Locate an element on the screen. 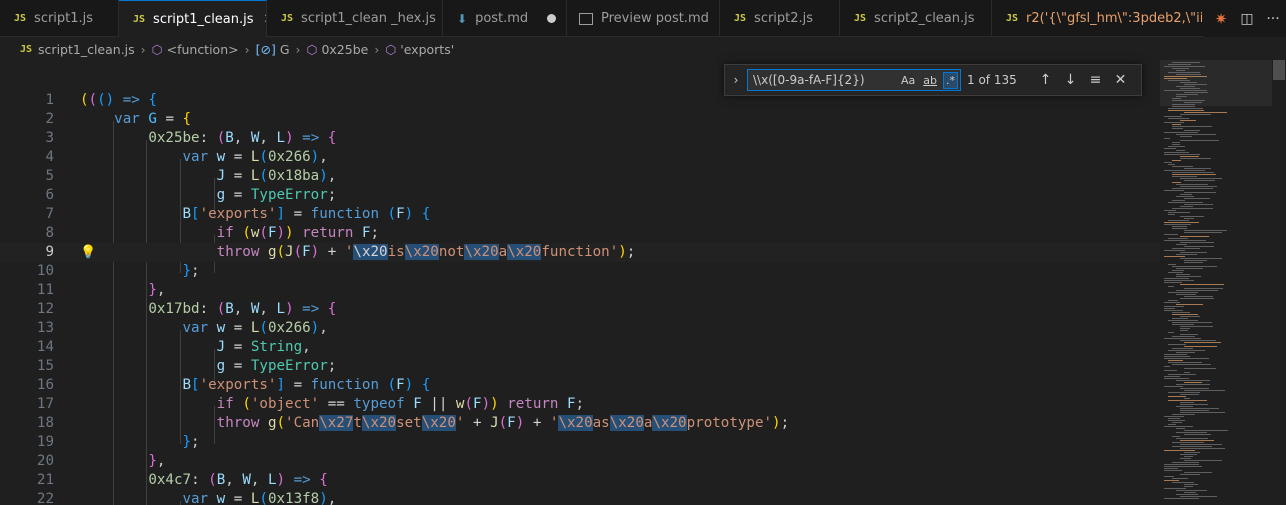 This screenshot has height=505, width=1286. tab-script2-clean: JS script2_clean.js is located at coordinates (916, 18).